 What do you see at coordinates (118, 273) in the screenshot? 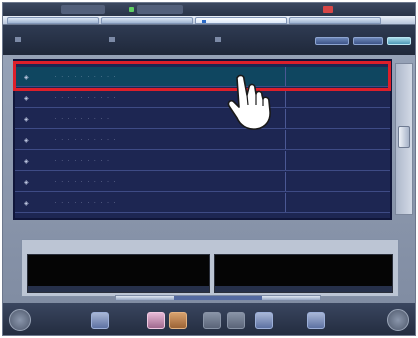
I see `info-box-left` at bounding box center [118, 273].